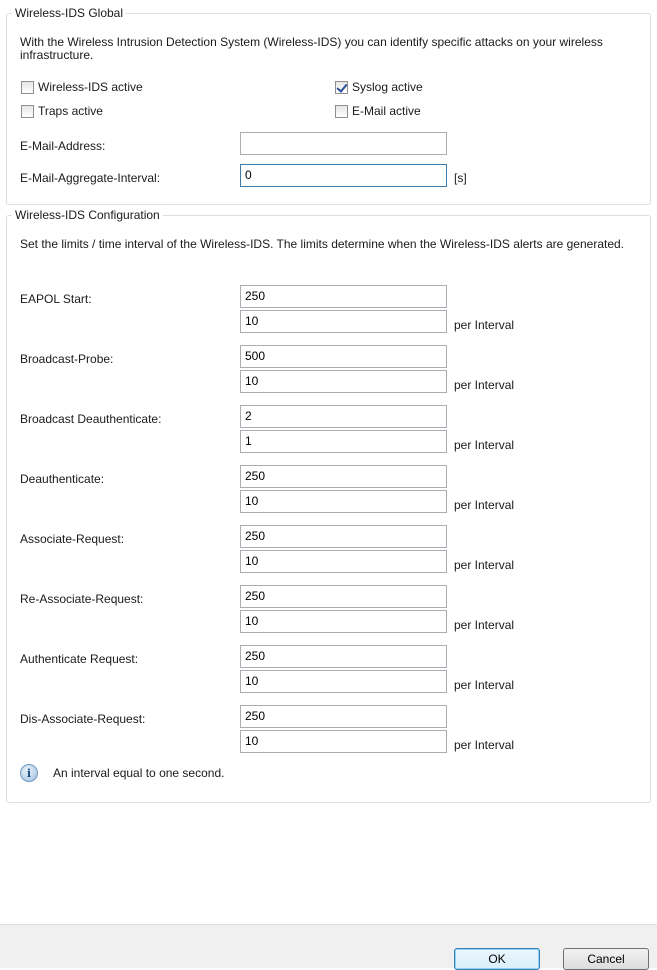  Describe the element at coordinates (29, 773) in the screenshot. I see `info-icon: i` at that location.